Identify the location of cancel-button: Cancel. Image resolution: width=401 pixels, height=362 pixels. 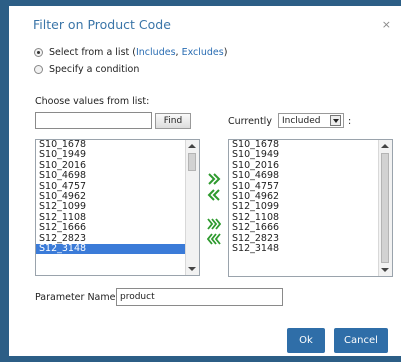
(361, 340).